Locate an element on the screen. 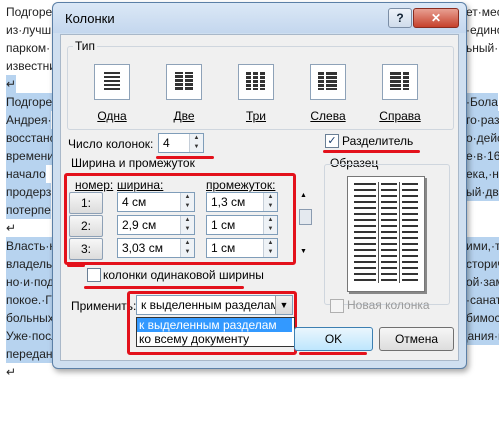  document-line: из·лучш is located at coordinates (29, 30).